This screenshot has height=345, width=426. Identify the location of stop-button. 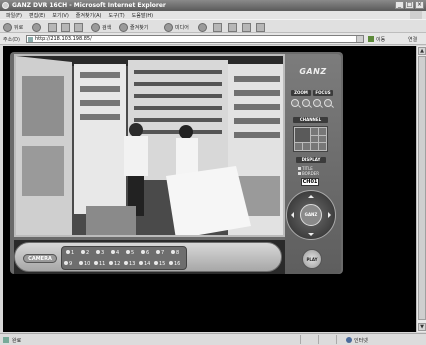
(52, 27).